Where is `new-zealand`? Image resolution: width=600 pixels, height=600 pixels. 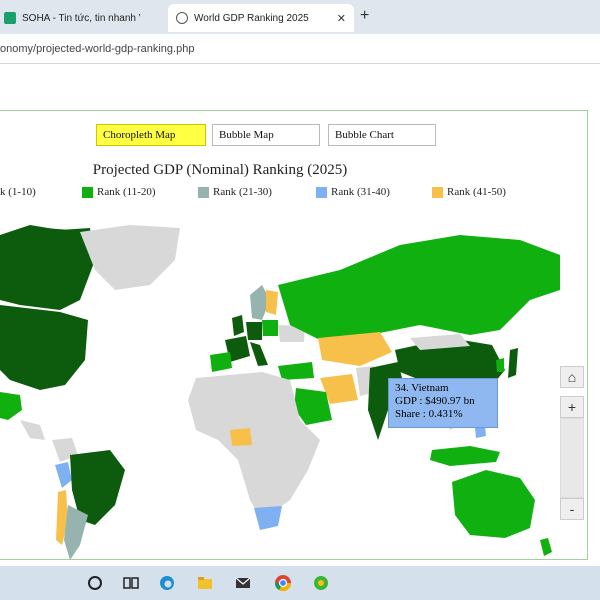
new-zealand is located at coordinates (546, 547).